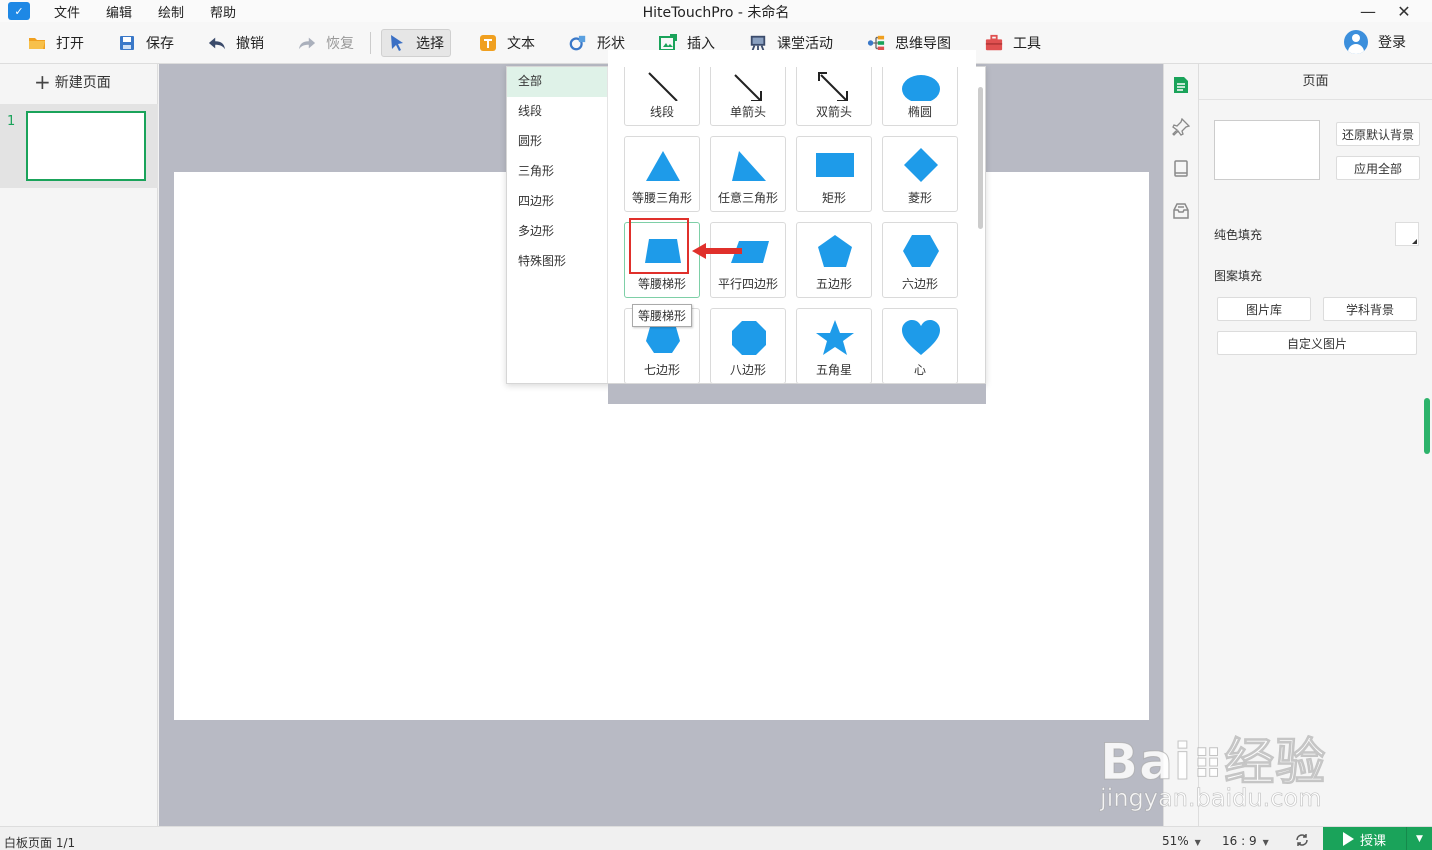  I want to click on rectangle-icon, so click(835, 165).